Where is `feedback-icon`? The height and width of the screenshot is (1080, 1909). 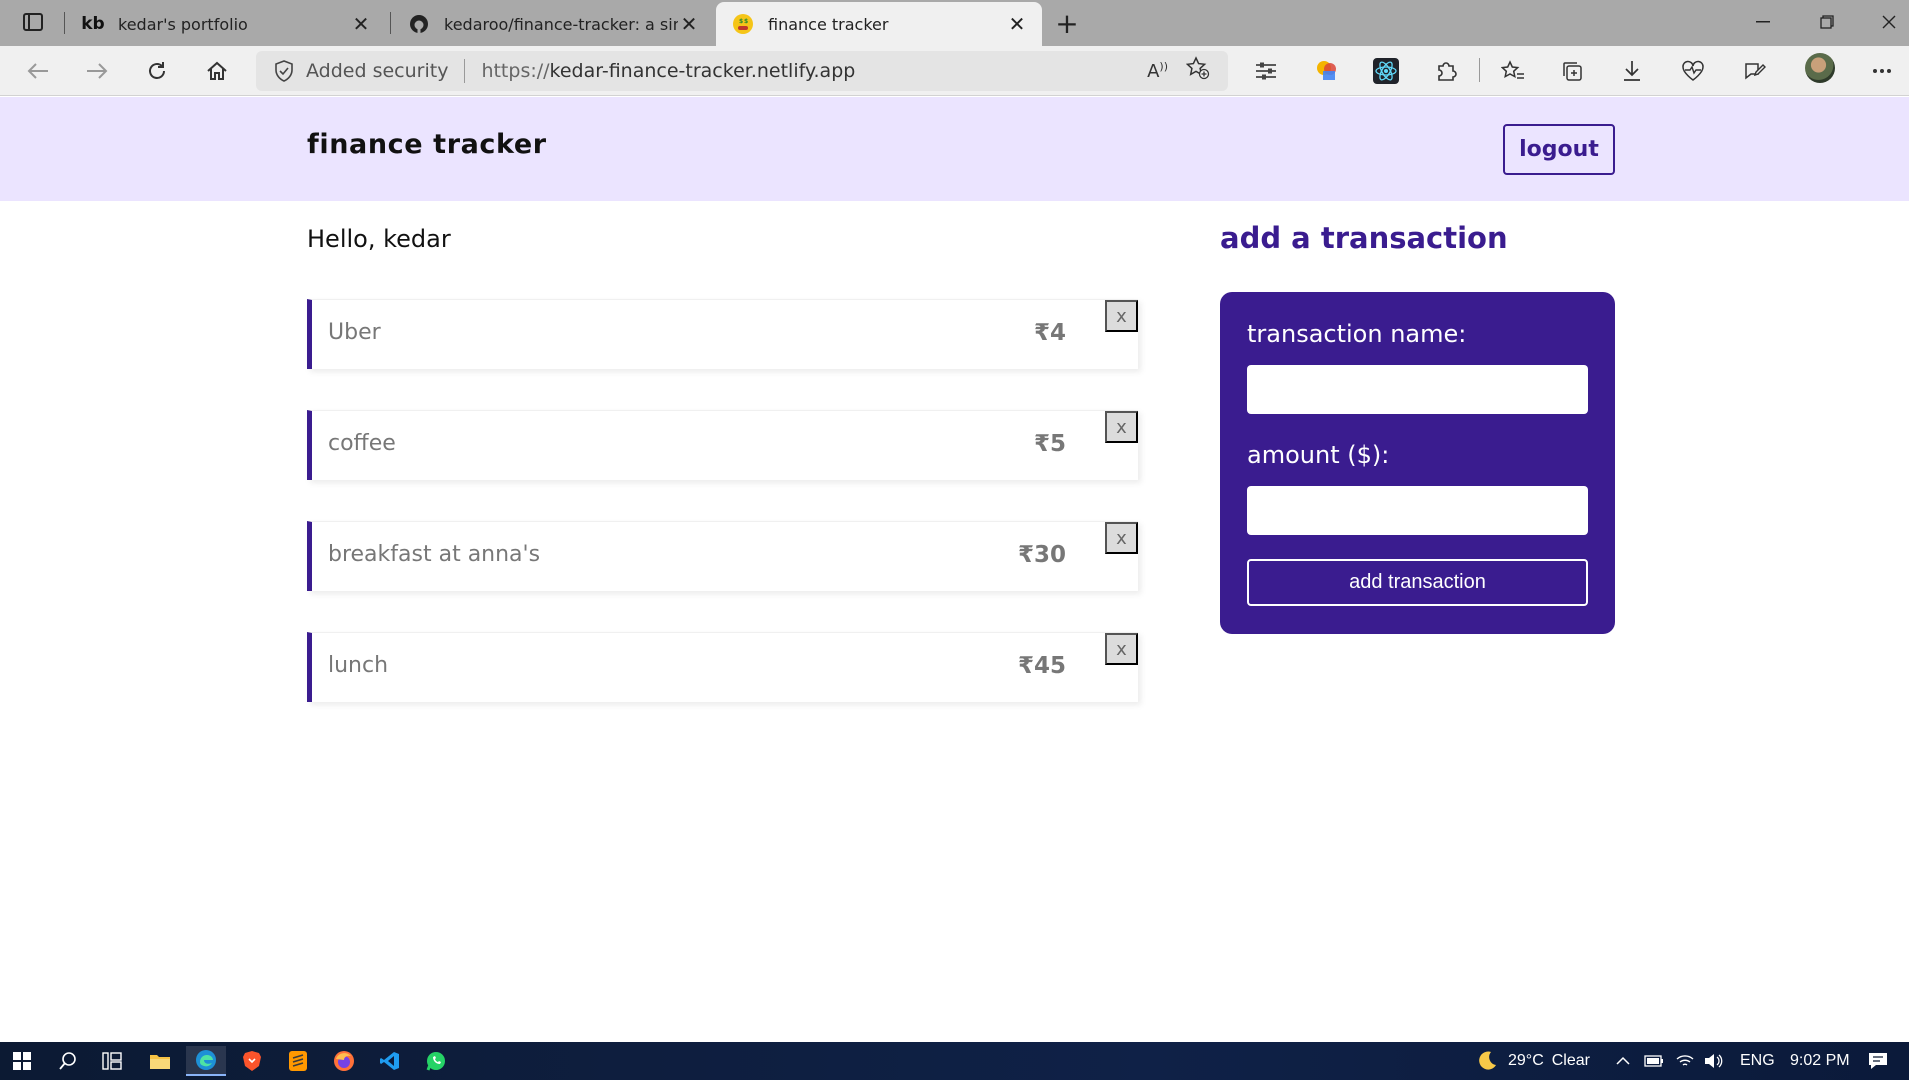 feedback-icon is located at coordinates (1754, 71).